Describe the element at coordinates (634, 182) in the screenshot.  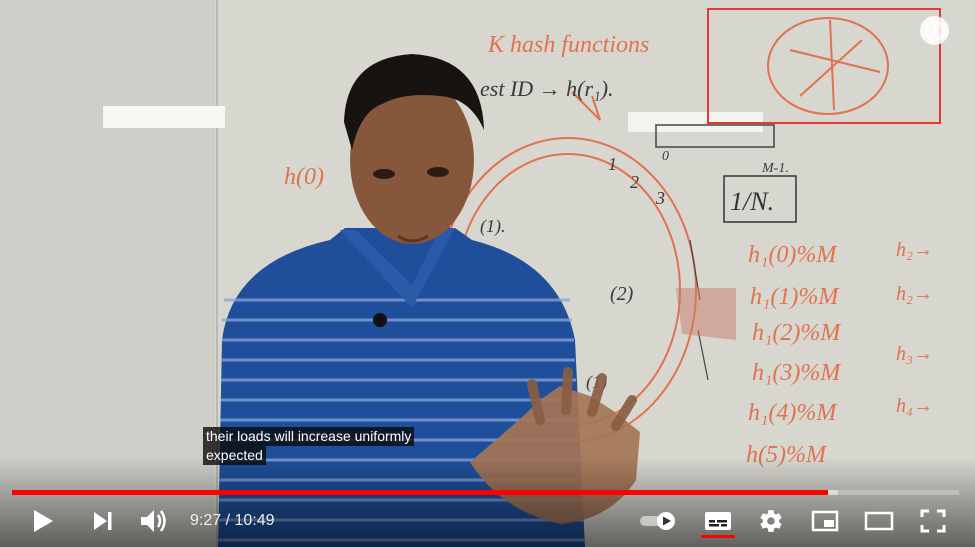
I see `segment-label: 2` at that location.